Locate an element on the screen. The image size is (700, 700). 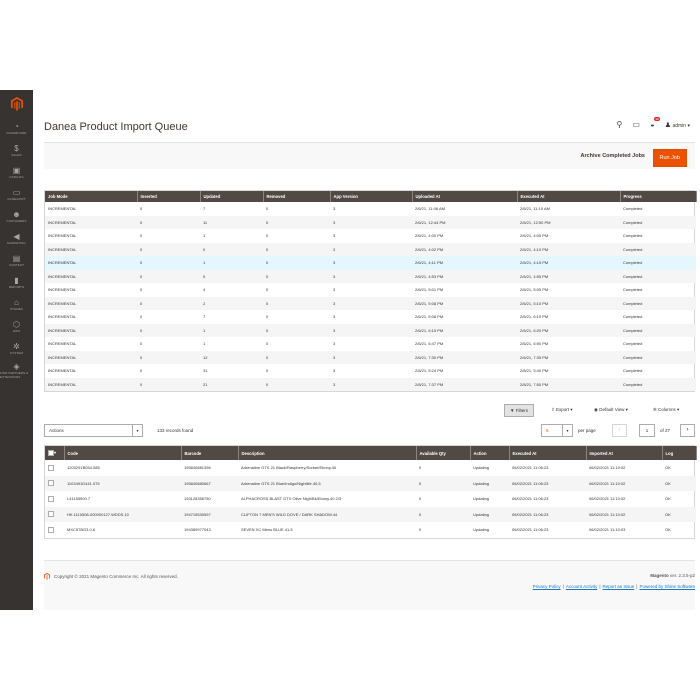
store-icon: ⌂ is located at coordinates (16, 302).